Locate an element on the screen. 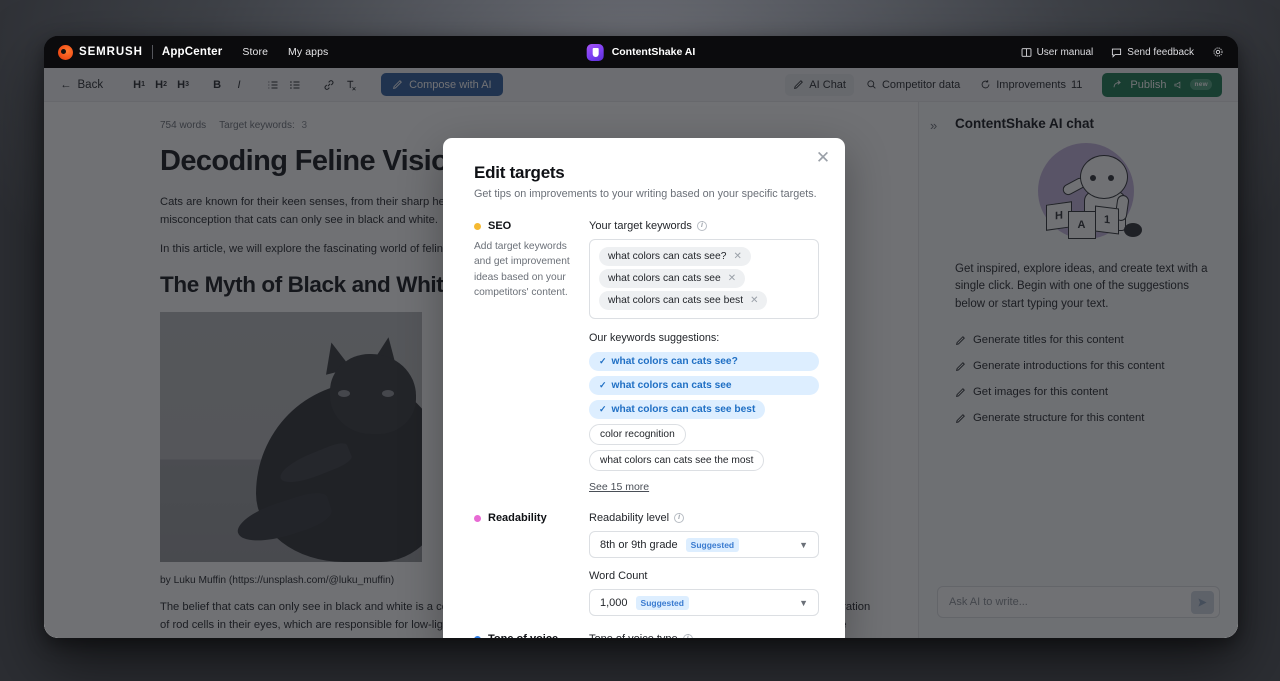 The width and height of the screenshot is (1280, 681). suggestion-chip-selected: ✓ what colors can cats see best is located at coordinates (677, 409).